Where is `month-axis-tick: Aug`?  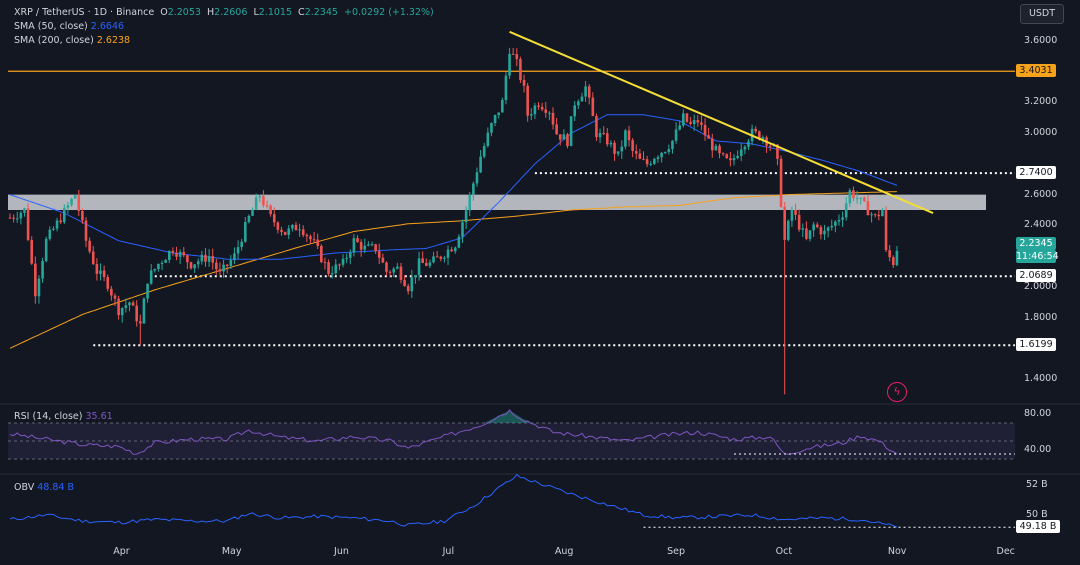
month-axis-tick: Aug is located at coordinates (564, 551).